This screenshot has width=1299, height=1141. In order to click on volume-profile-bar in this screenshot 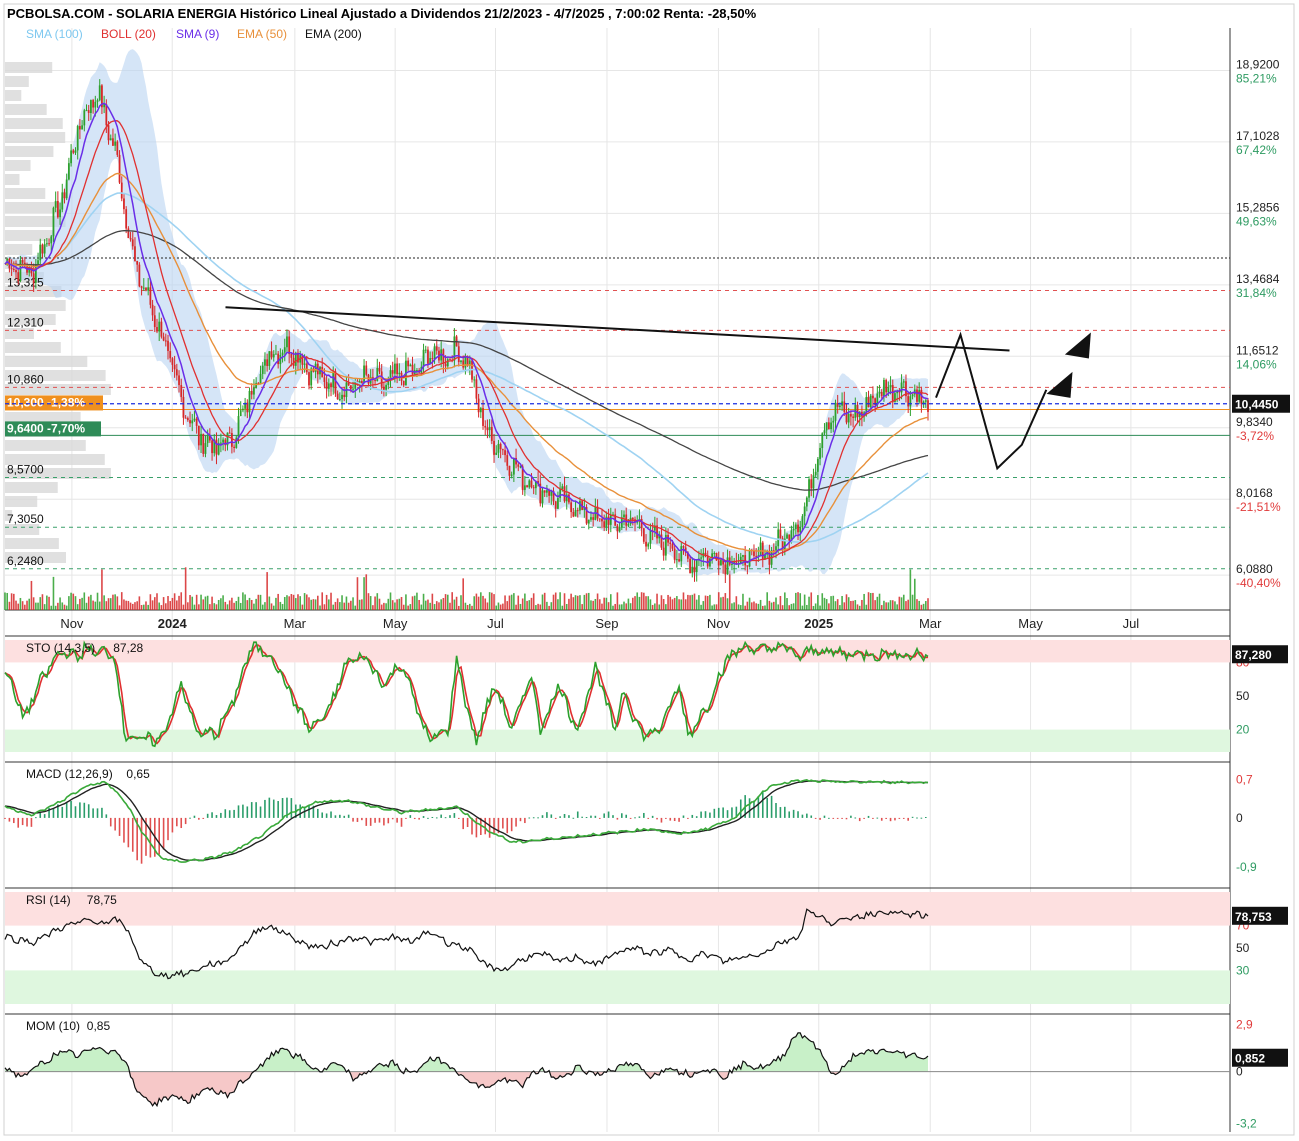, I will do `click(19, 249)`.